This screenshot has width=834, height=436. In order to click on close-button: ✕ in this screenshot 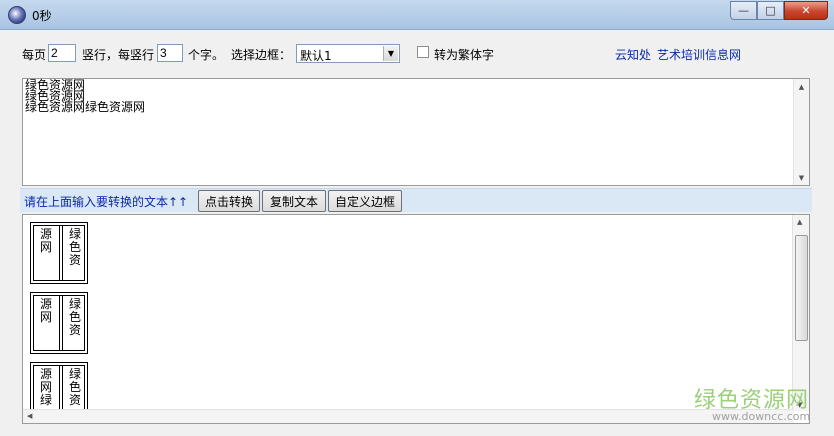, I will do `click(806, 10)`.